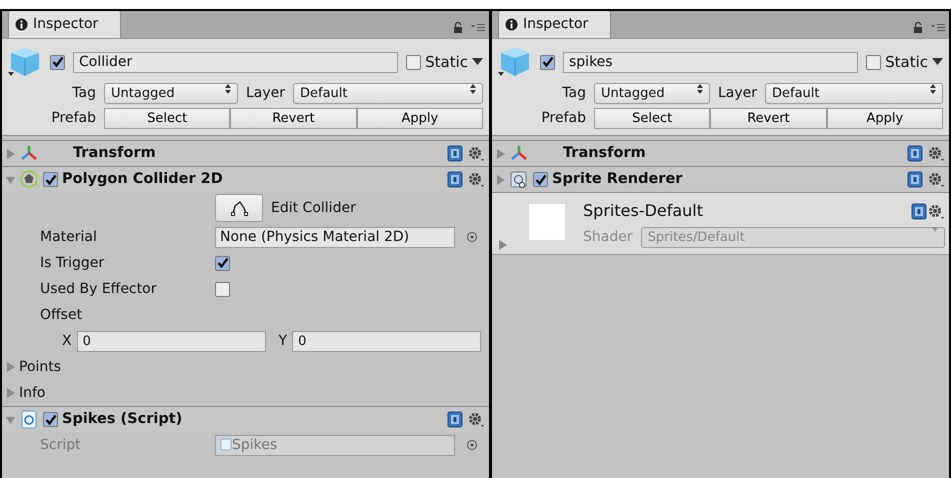 The width and height of the screenshot is (951, 478). What do you see at coordinates (99, 289) in the screenshot?
I see `field-label: Used By Effector` at bounding box center [99, 289].